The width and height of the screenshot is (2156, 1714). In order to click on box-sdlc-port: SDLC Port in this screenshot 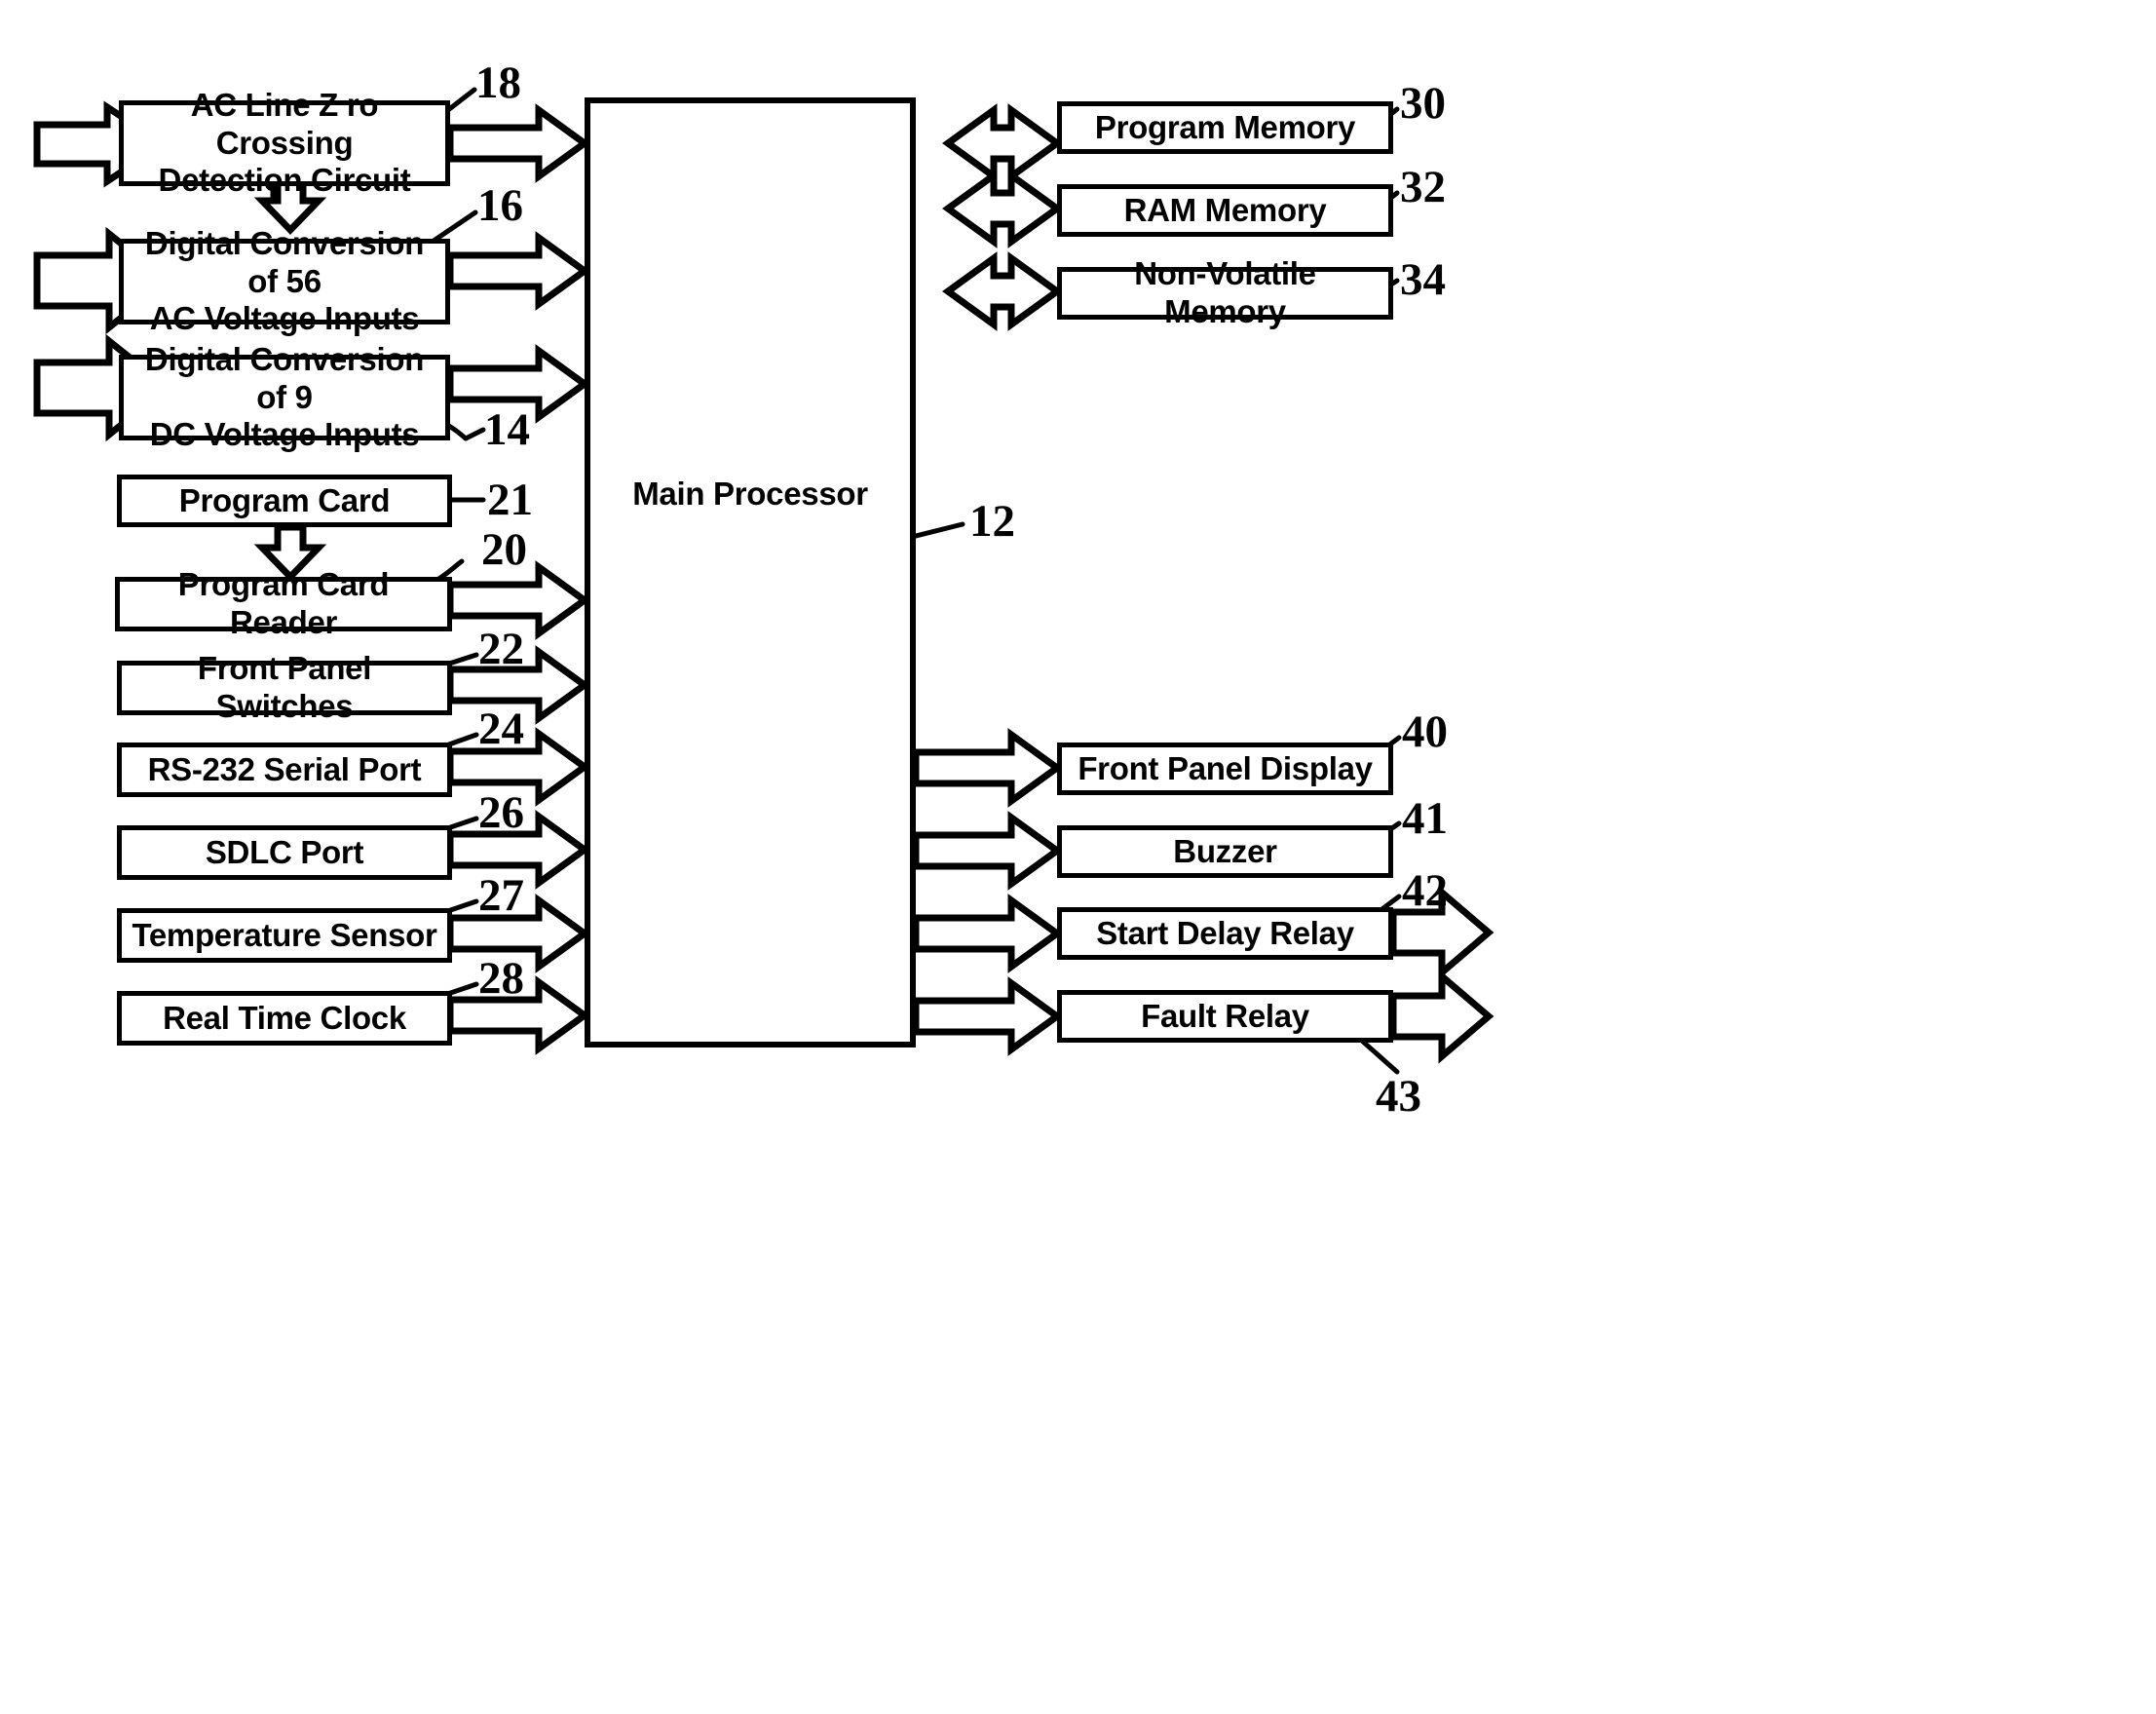, I will do `click(284, 852)`.